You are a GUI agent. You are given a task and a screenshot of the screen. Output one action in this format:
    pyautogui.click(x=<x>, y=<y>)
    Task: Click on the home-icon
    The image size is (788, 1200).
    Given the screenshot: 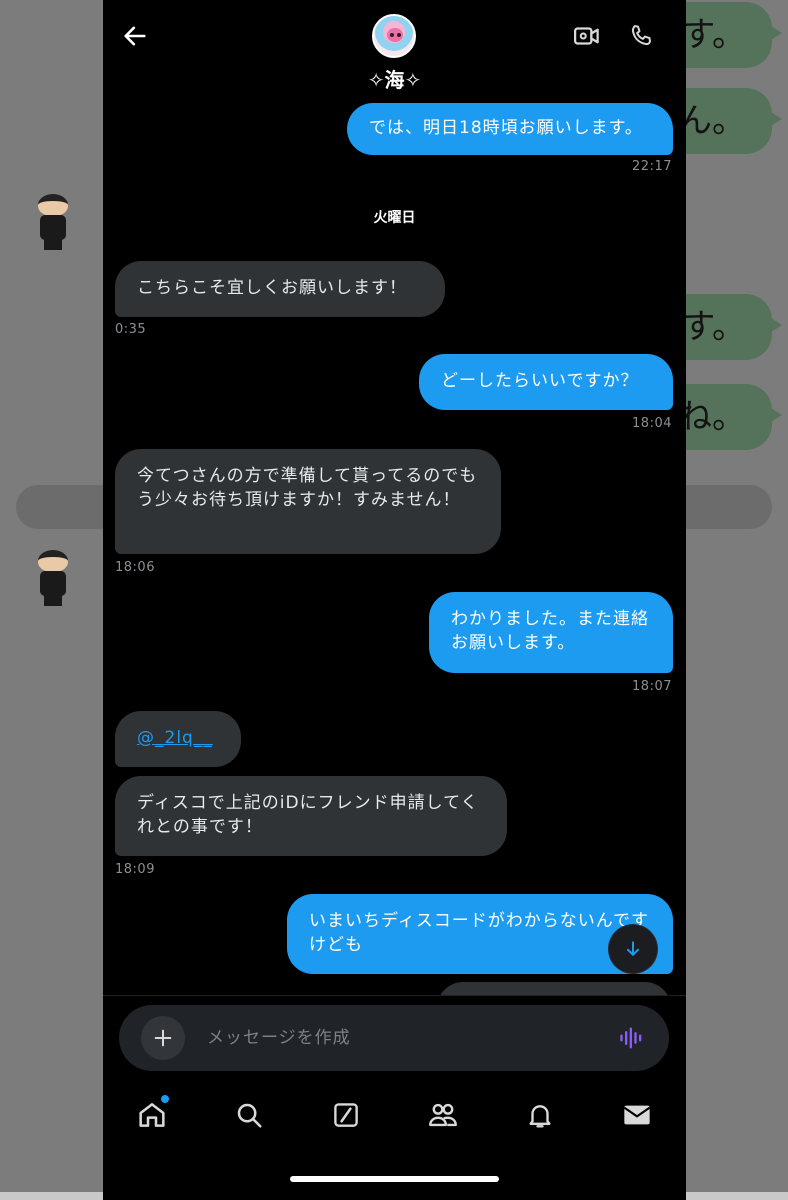 What is the action you would take?
    pyautogui.click(x=151, y=1115)
    